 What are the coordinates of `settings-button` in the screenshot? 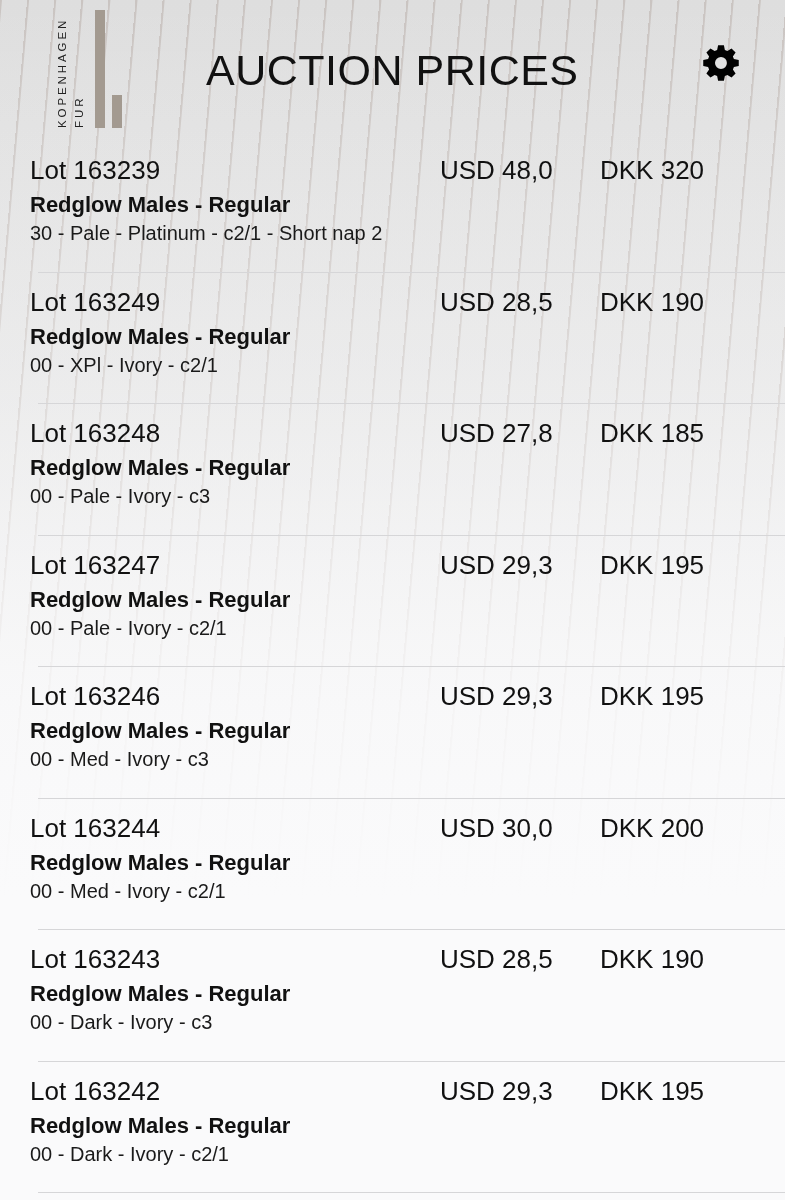 It's located at (721, 63).